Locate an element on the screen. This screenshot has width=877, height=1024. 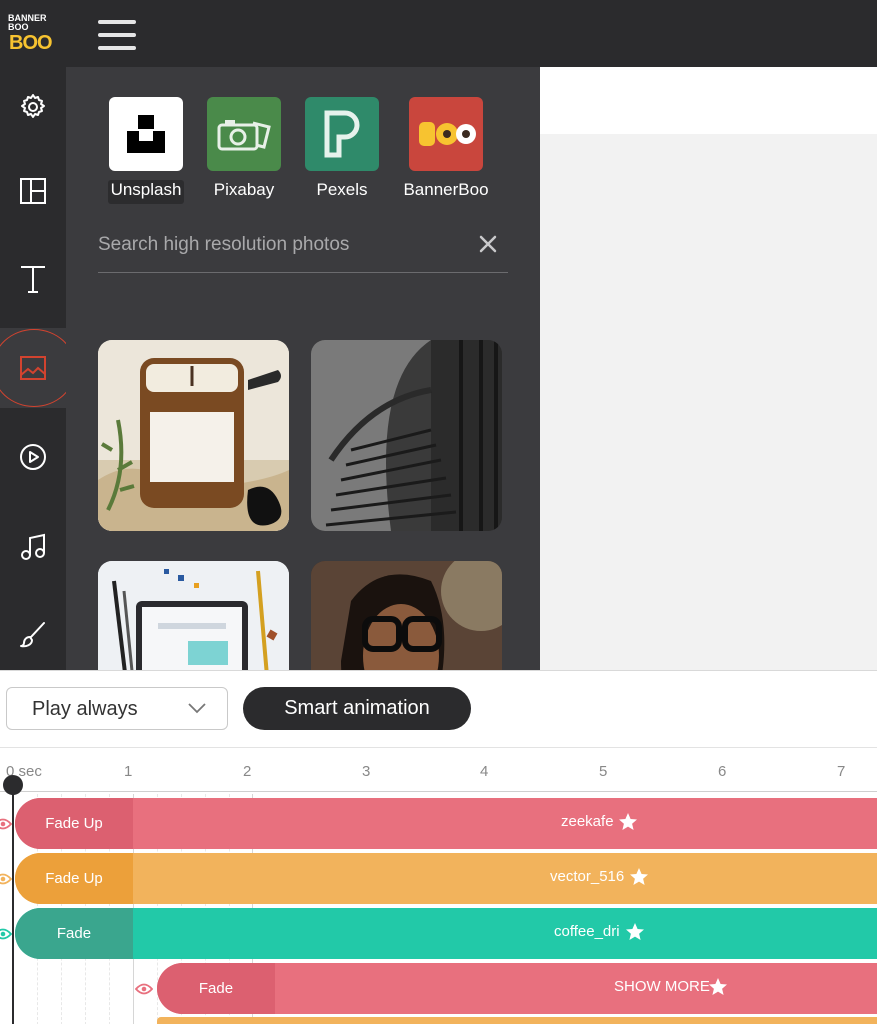
sidebar-item-images is located at coordinates (38, 368).